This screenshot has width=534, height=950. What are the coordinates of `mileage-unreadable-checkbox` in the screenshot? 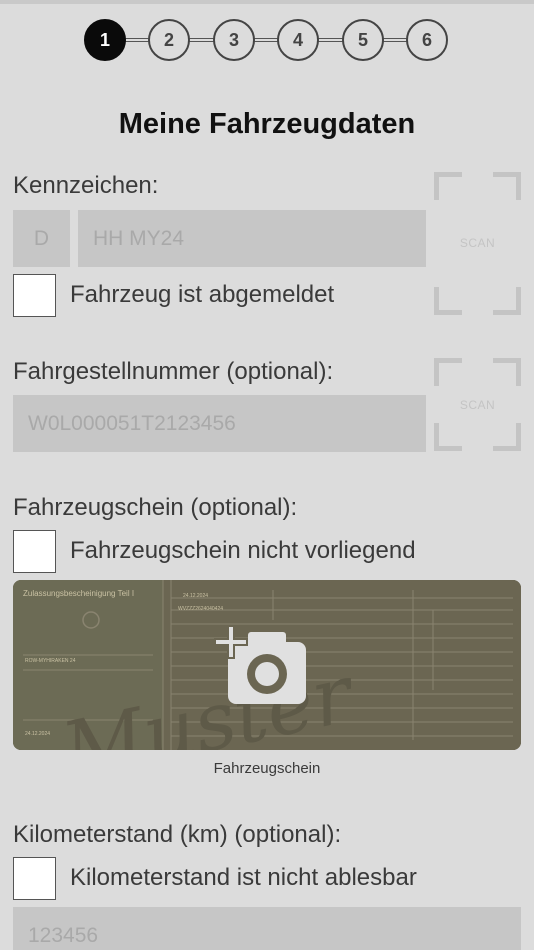 It's located at (34, 878).